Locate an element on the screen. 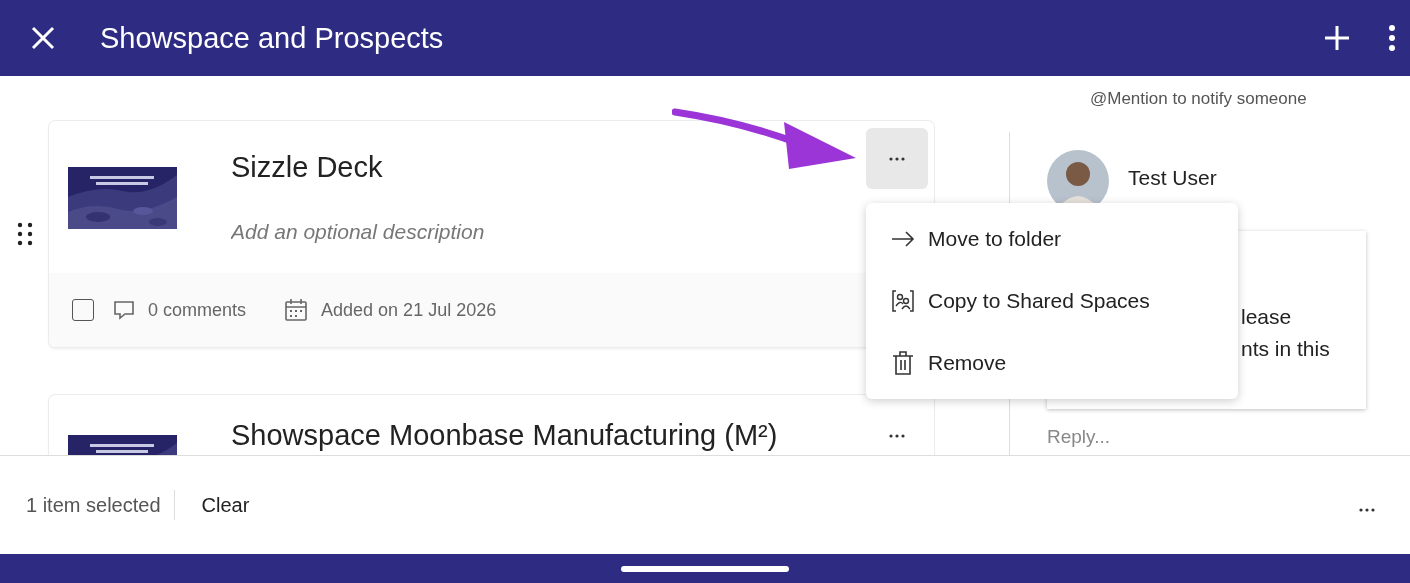 Image resolution: width=1410 pixels, height=583 pixels. drag-handle-icon is located at coordinates (24, 234).